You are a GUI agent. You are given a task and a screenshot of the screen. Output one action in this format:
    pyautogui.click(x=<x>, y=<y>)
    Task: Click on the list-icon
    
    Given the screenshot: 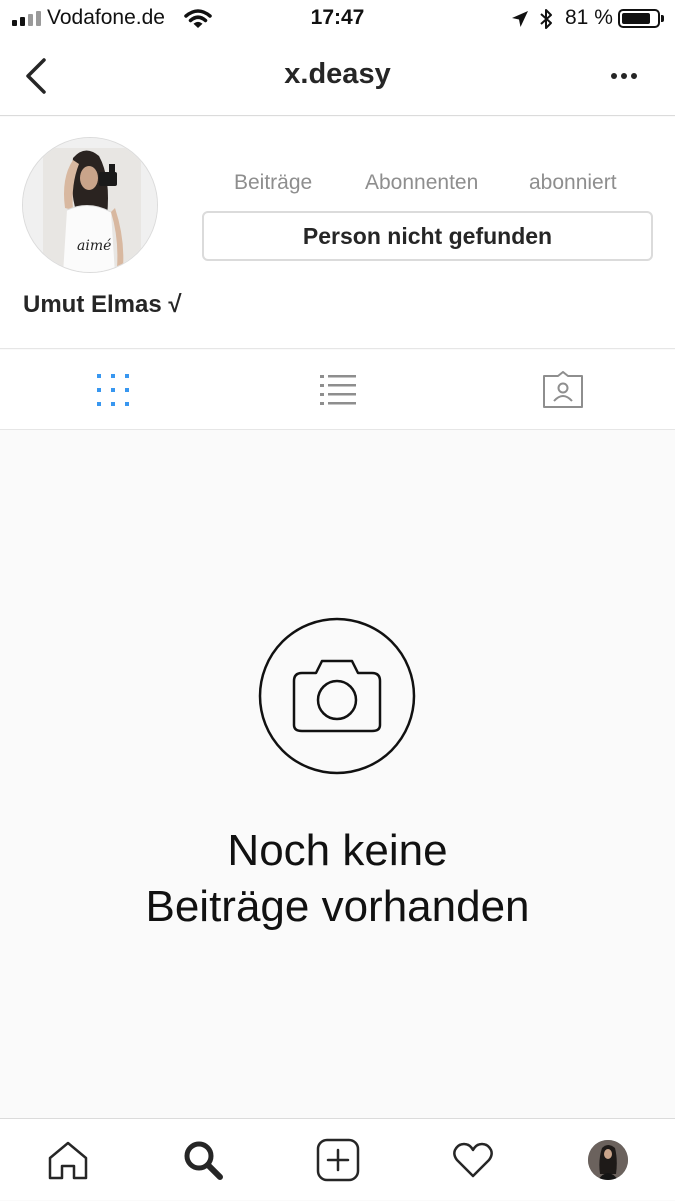 What is the action you would take?
    pyautogui.click(x=337, y=390)
    